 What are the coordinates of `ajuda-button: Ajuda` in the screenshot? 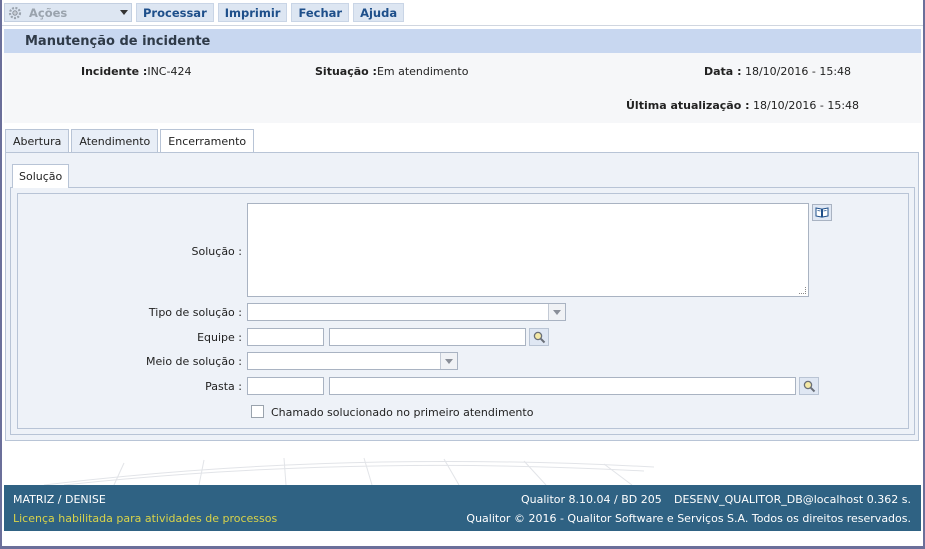 It's located at (379, 12).